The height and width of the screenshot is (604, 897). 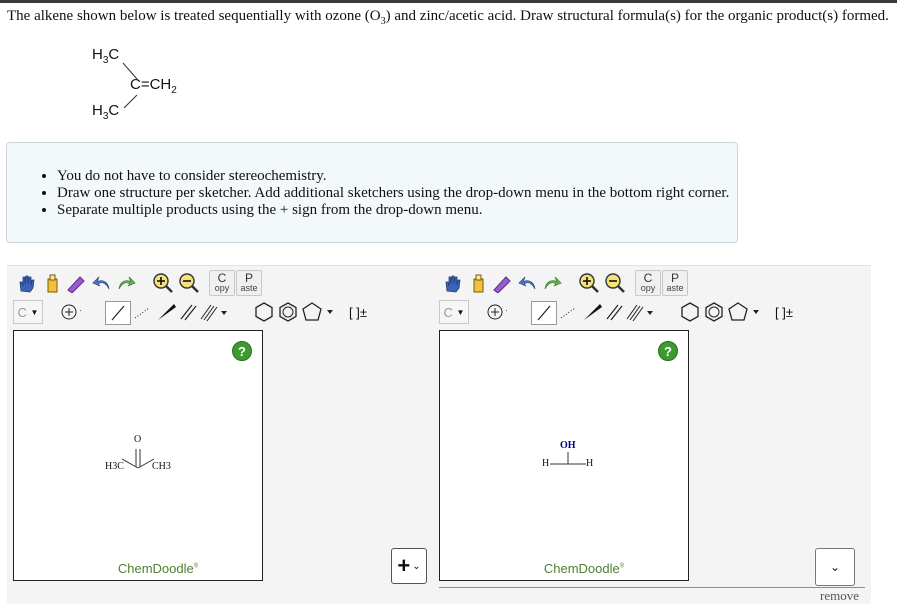 What do you see at coordinates (839, 596) in the screenshot?
I see `remove-link: remove` at bounding box center [839, 596].